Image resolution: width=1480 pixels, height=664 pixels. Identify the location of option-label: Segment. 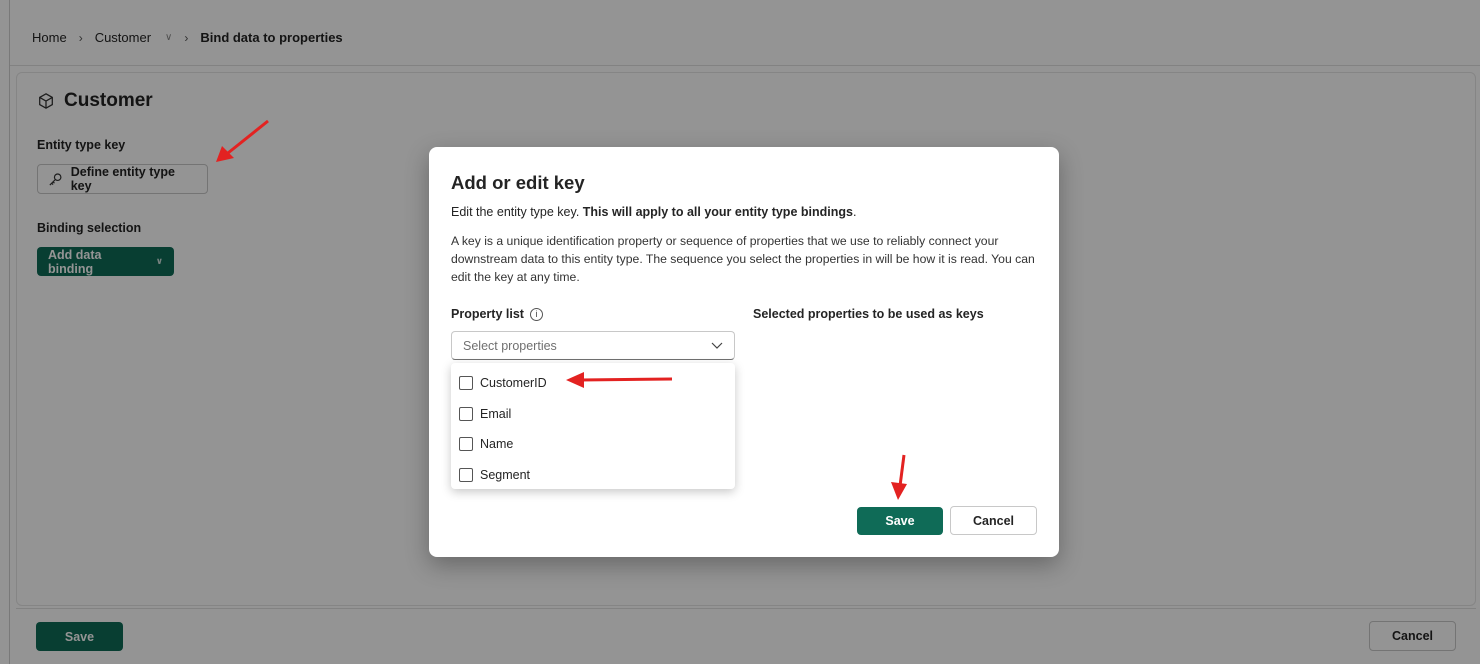
(505, 474).